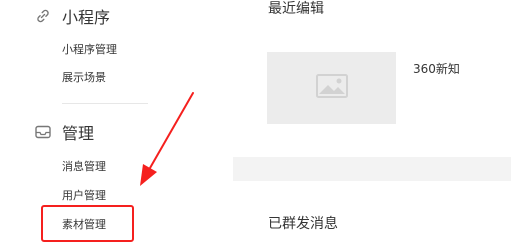 This screenshot has width=511, height=252. I want to click on sidebar-section-title: 管理, so click(78, 133).